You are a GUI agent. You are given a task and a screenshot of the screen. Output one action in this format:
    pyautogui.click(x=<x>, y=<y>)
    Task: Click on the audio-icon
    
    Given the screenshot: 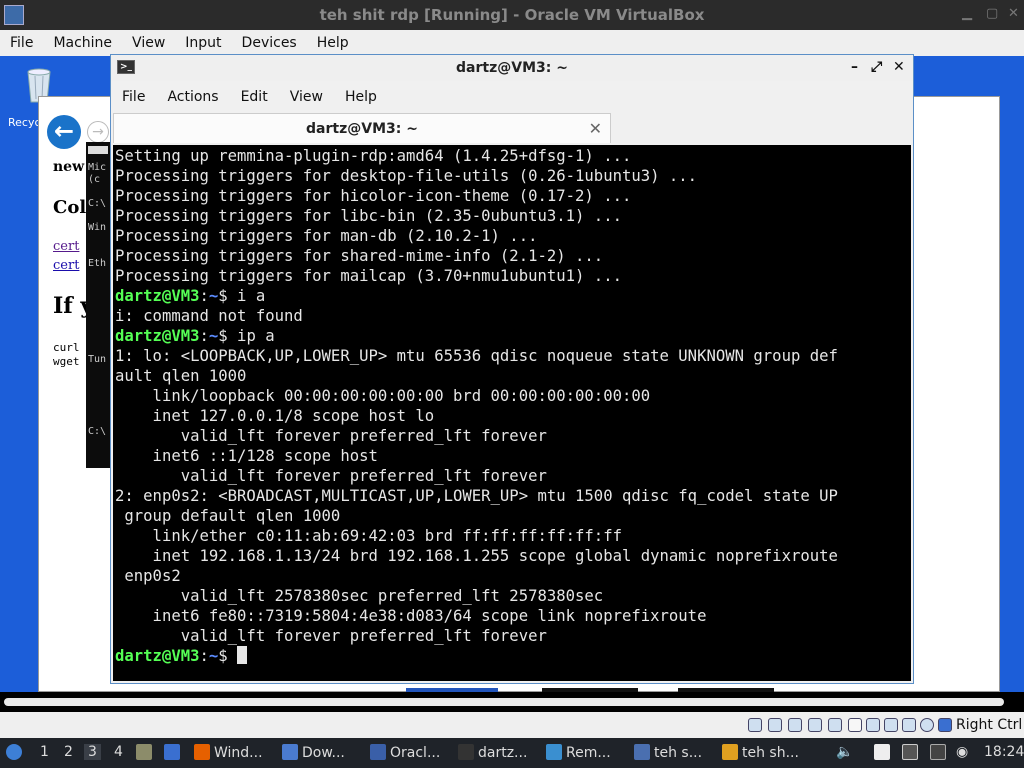 What is the action you would take?
    pyautogui.click(x=795, y=725)
    